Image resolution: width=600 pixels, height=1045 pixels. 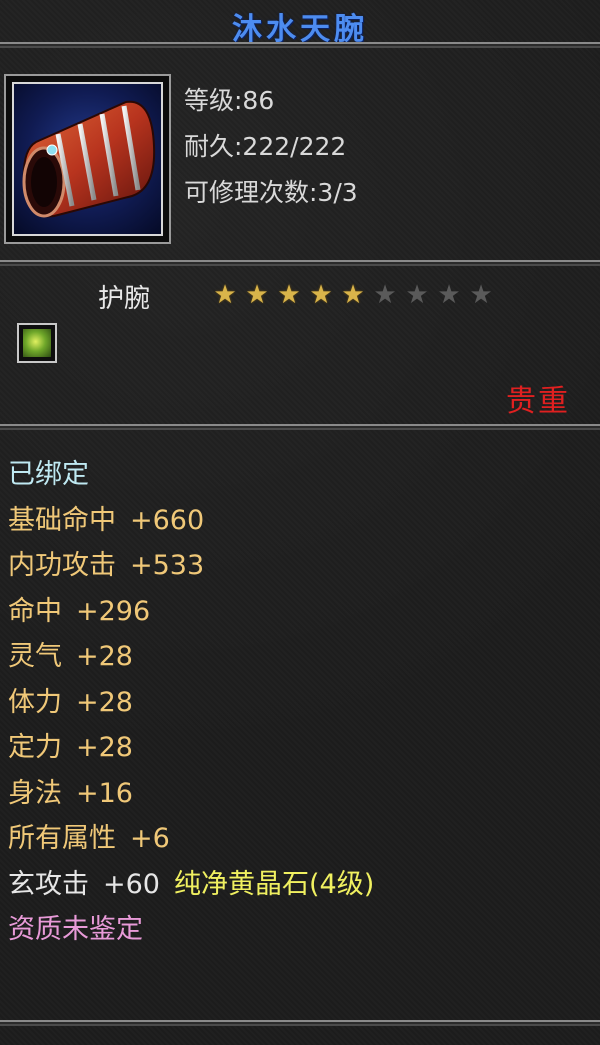 I want to click on attribute-value: +296, so click(x=113, y=611).